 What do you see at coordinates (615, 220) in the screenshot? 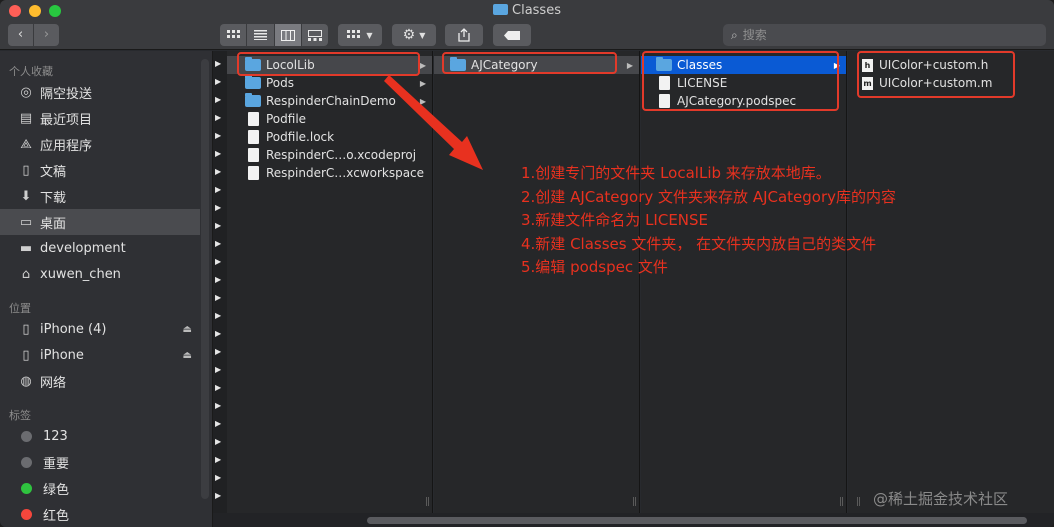
I see `annotation-line: 3.新建文件命名为 LICENSE` at bounding box center [615, 220].